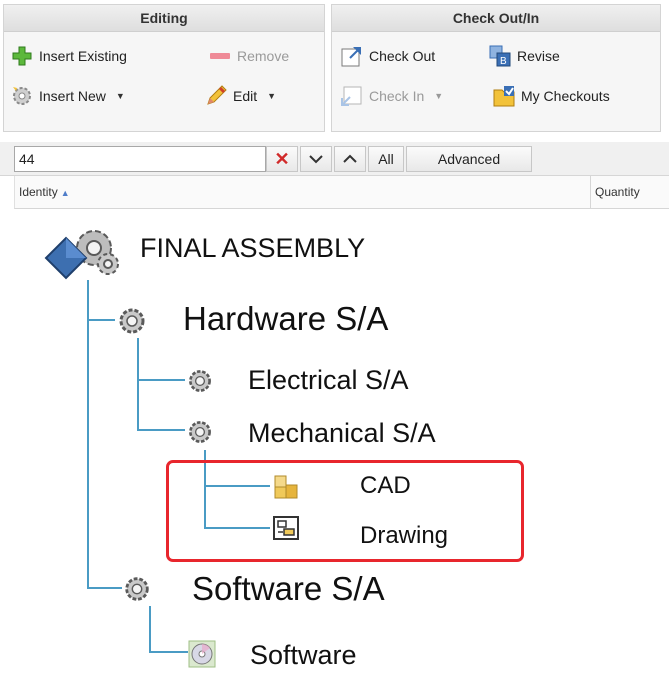 The image size is (669, 676). I want to click on assembly-icon, so click(85, 252).